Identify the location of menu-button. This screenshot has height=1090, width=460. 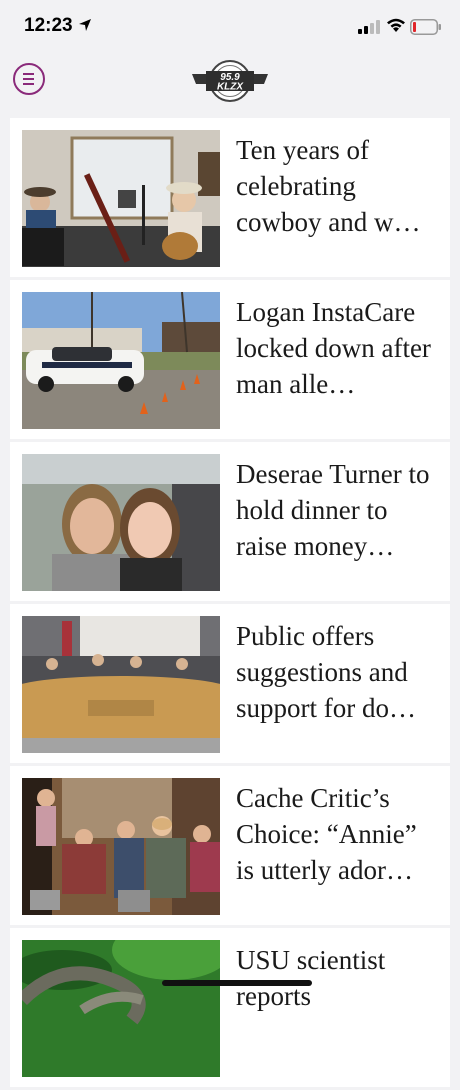
(29, 79).